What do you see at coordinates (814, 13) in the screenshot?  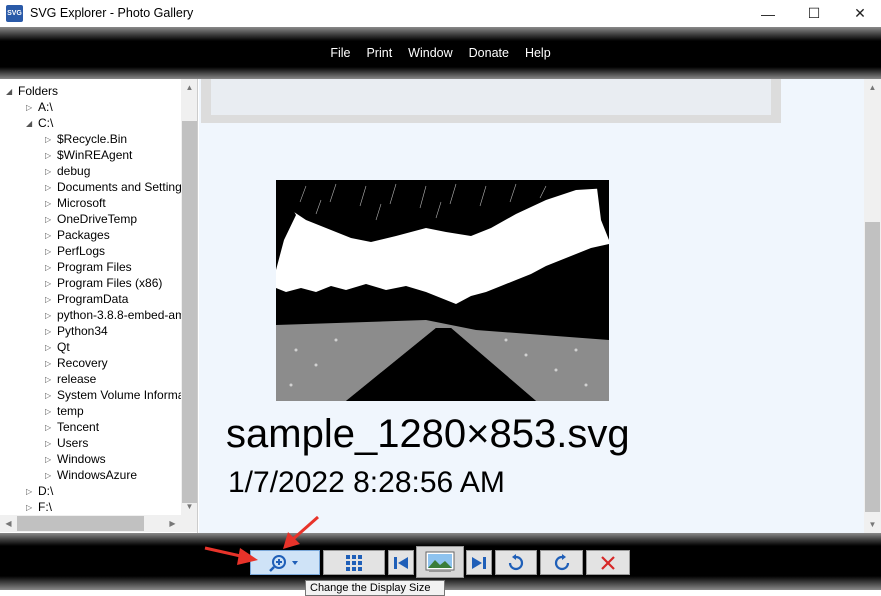 I see `maximize-button: ☐` at bounding box center [814, 13].